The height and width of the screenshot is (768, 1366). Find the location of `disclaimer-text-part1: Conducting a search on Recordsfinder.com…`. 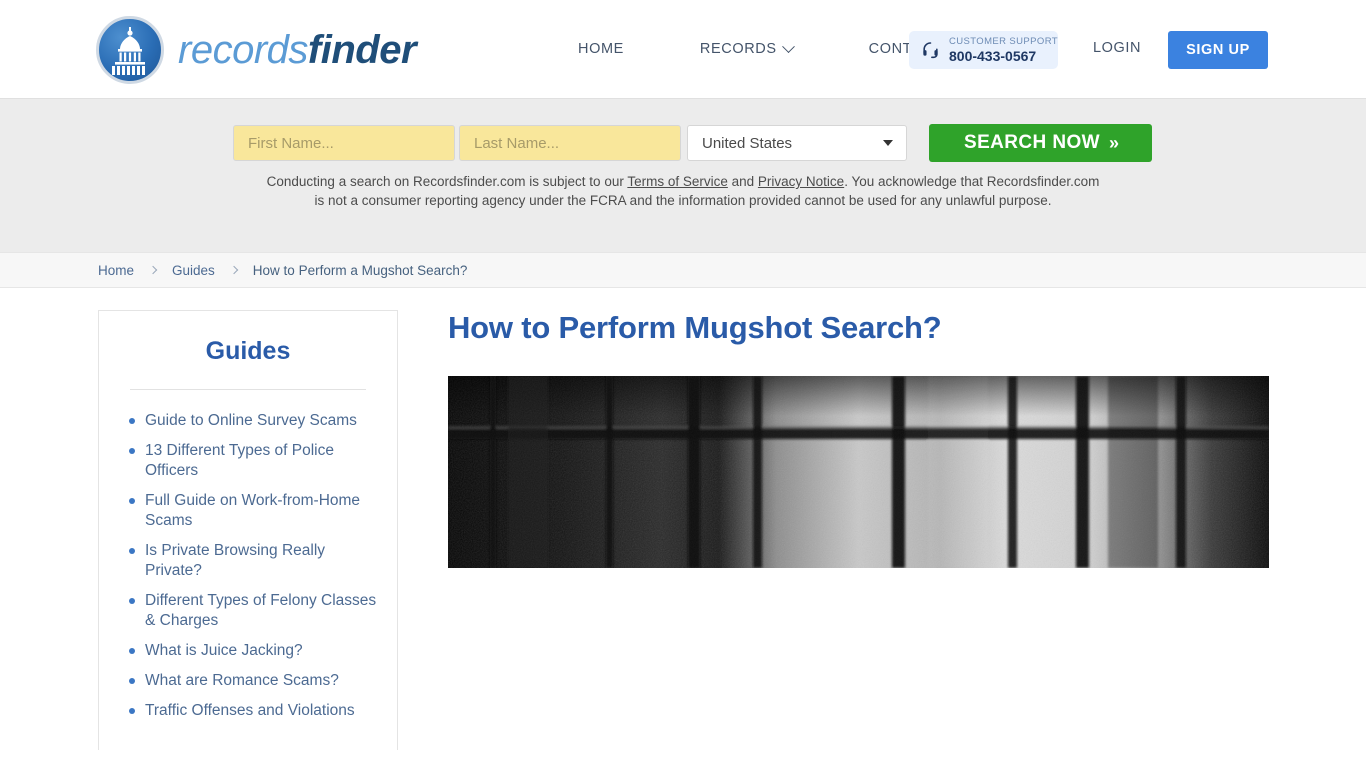

disclaimer-text-part1: Conducting a search on Recordsfinder.com… is located at coordinates (447, 181).